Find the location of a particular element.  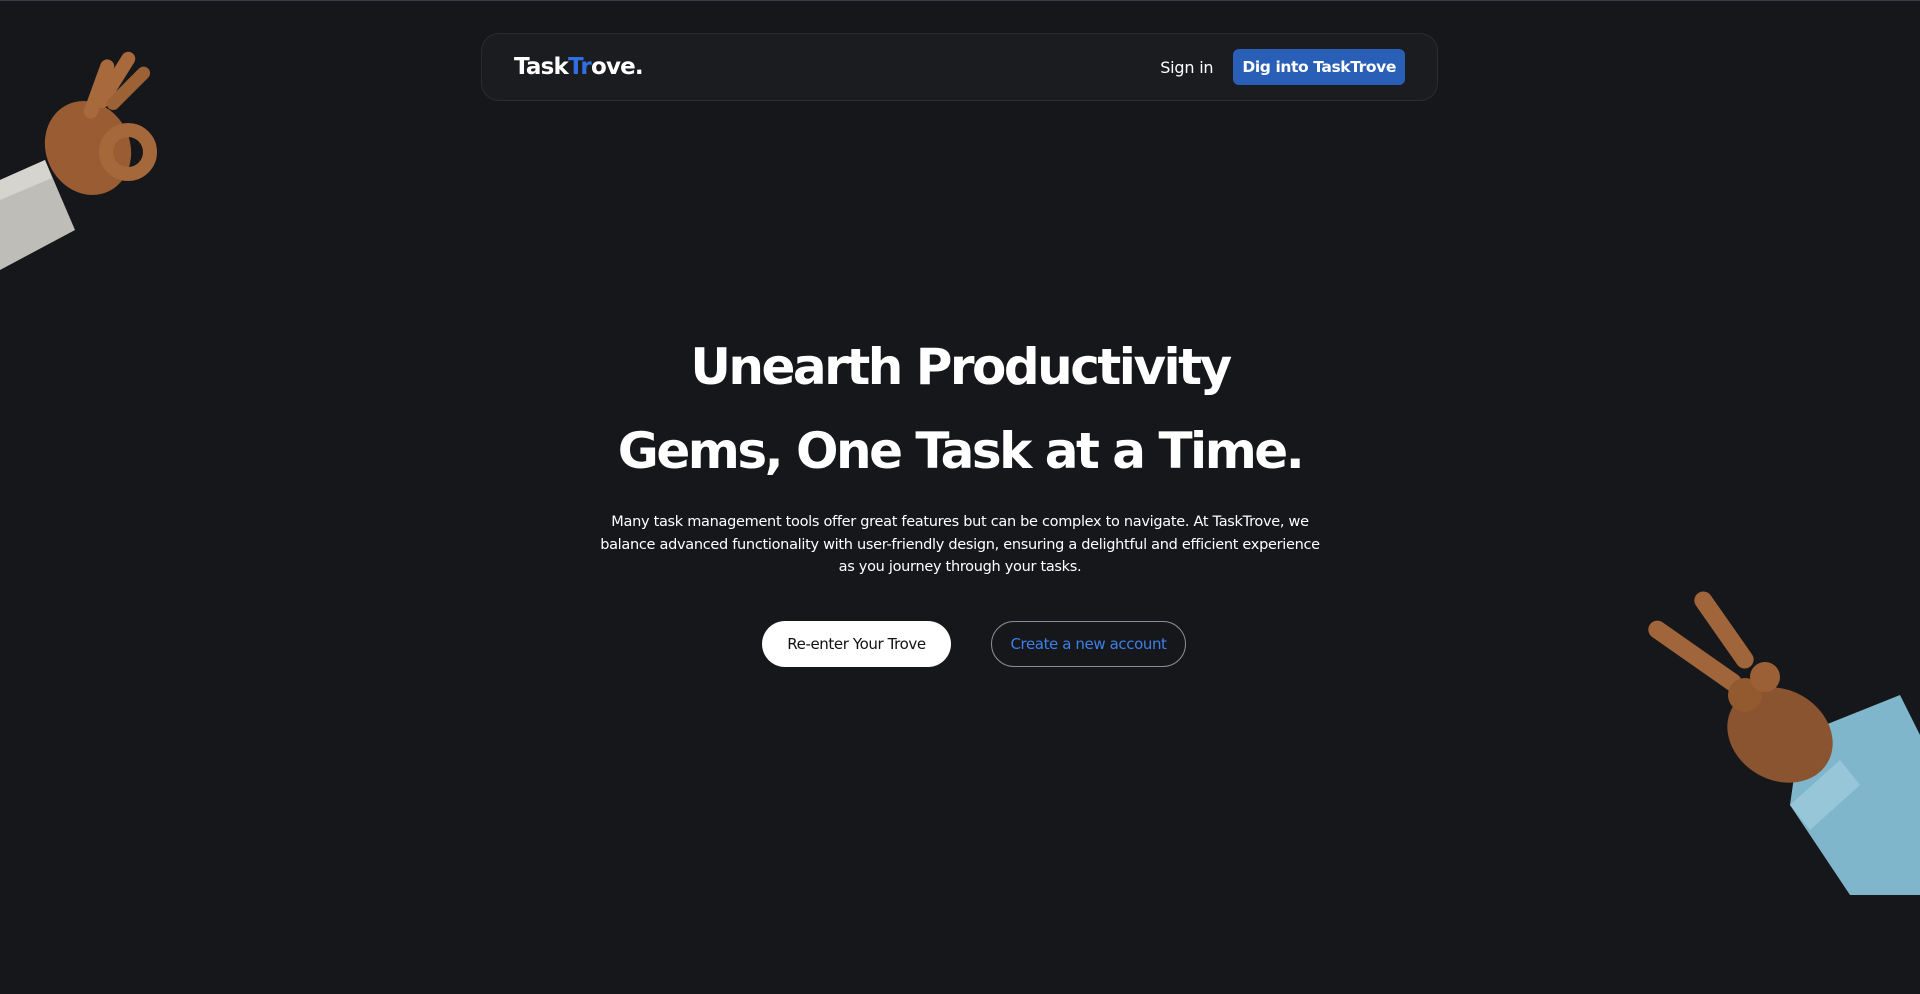

create-account-button: Create a new account is located at coordinates (1088, 644).